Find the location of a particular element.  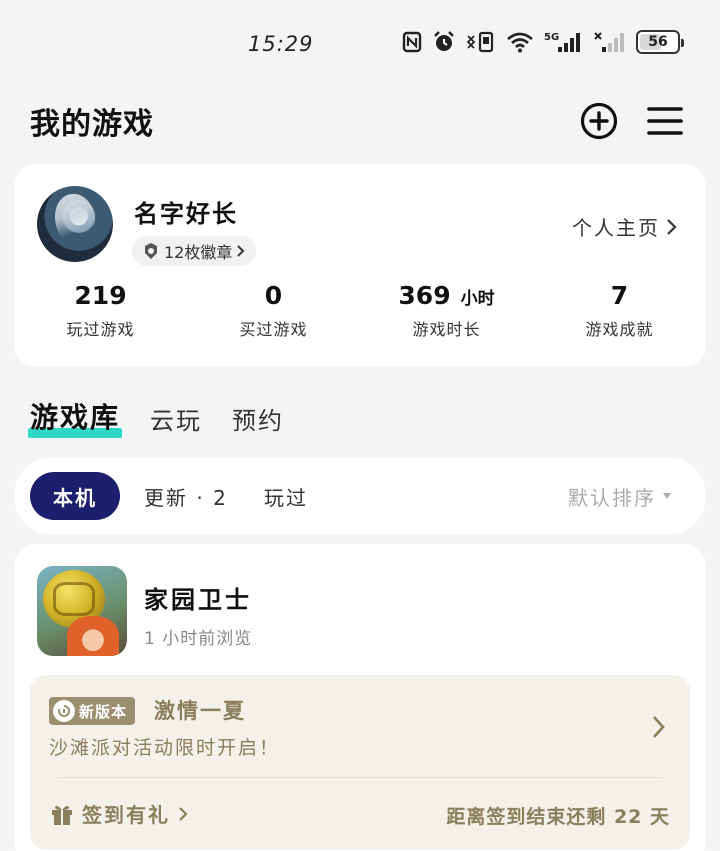

alarm-icon is located at coordinates (444, 41).